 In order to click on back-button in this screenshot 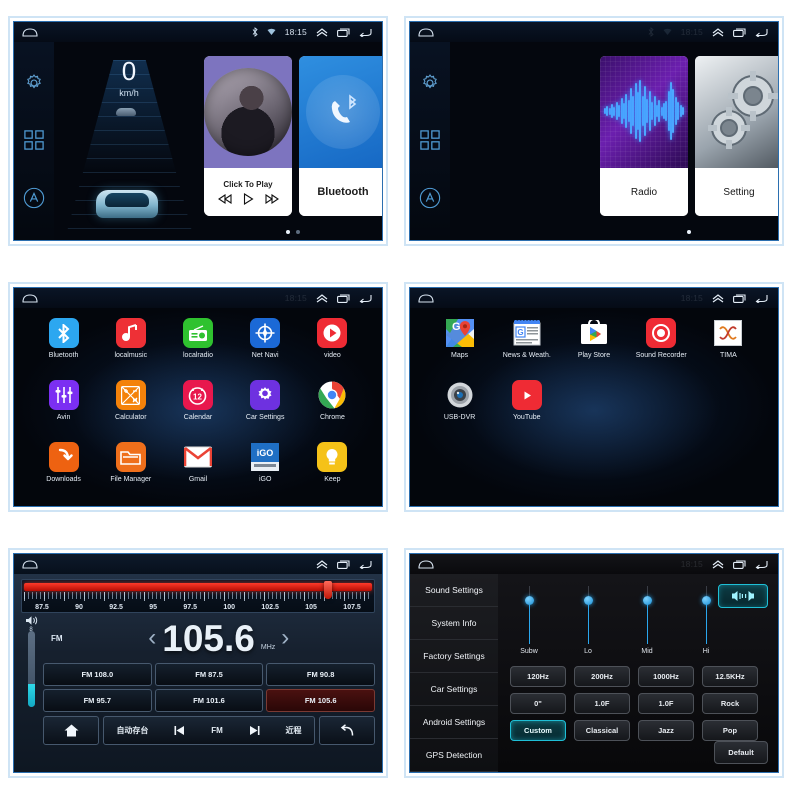, I will do `click(347, 730)`.